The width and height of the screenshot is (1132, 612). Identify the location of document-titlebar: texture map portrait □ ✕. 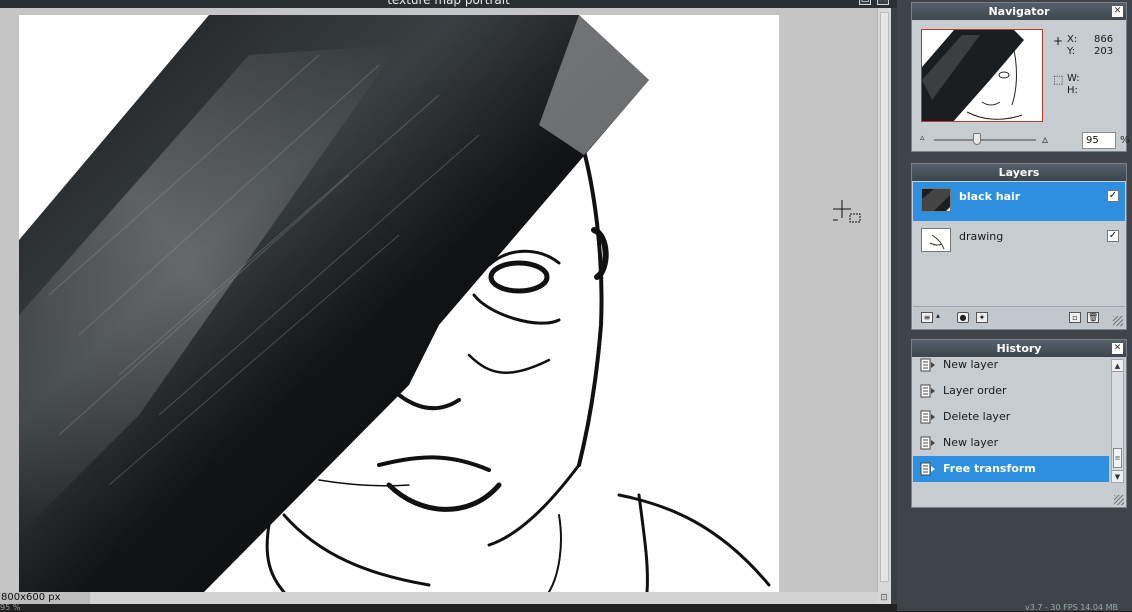
(448, 4).